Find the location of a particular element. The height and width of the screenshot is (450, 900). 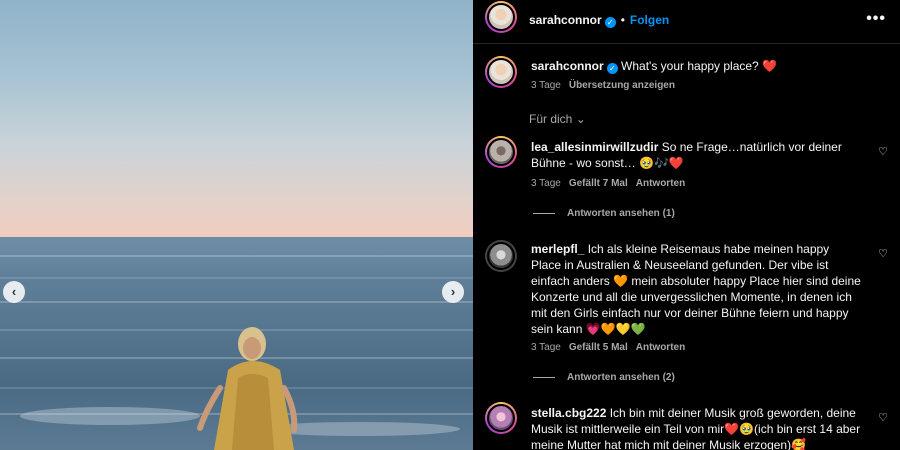

comment-meta: 3 Tage Gefällt 7 Mal Antworten is located at coordinates (608, 183).